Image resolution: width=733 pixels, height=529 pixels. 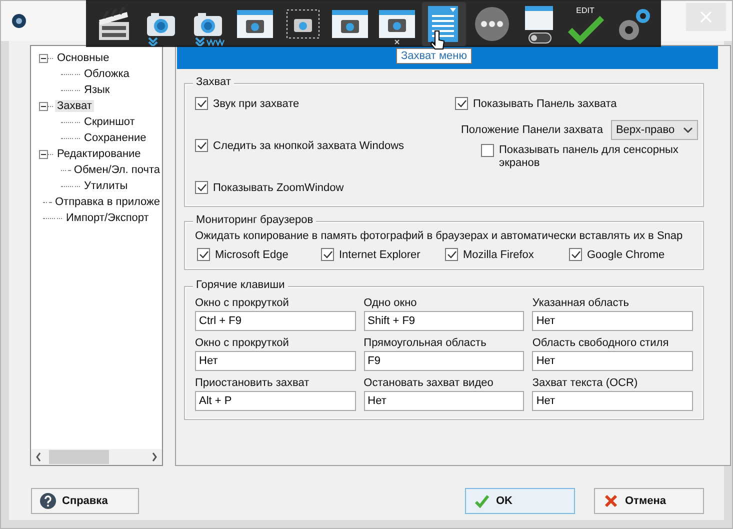 I want to click on checkbox-label: Показывать панель для сенсорных экранов, so click(x=589, y=157).